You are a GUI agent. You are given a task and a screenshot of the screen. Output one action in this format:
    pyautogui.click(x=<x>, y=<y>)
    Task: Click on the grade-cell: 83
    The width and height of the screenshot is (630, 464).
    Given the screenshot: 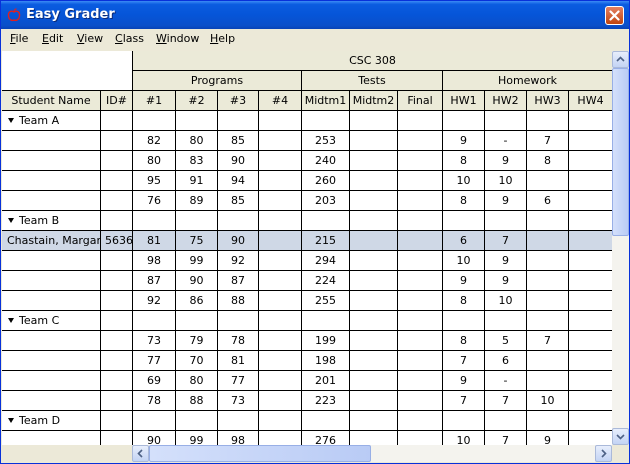 What is the action you would take?
    pyautogui.click(x=197, y=161)
    